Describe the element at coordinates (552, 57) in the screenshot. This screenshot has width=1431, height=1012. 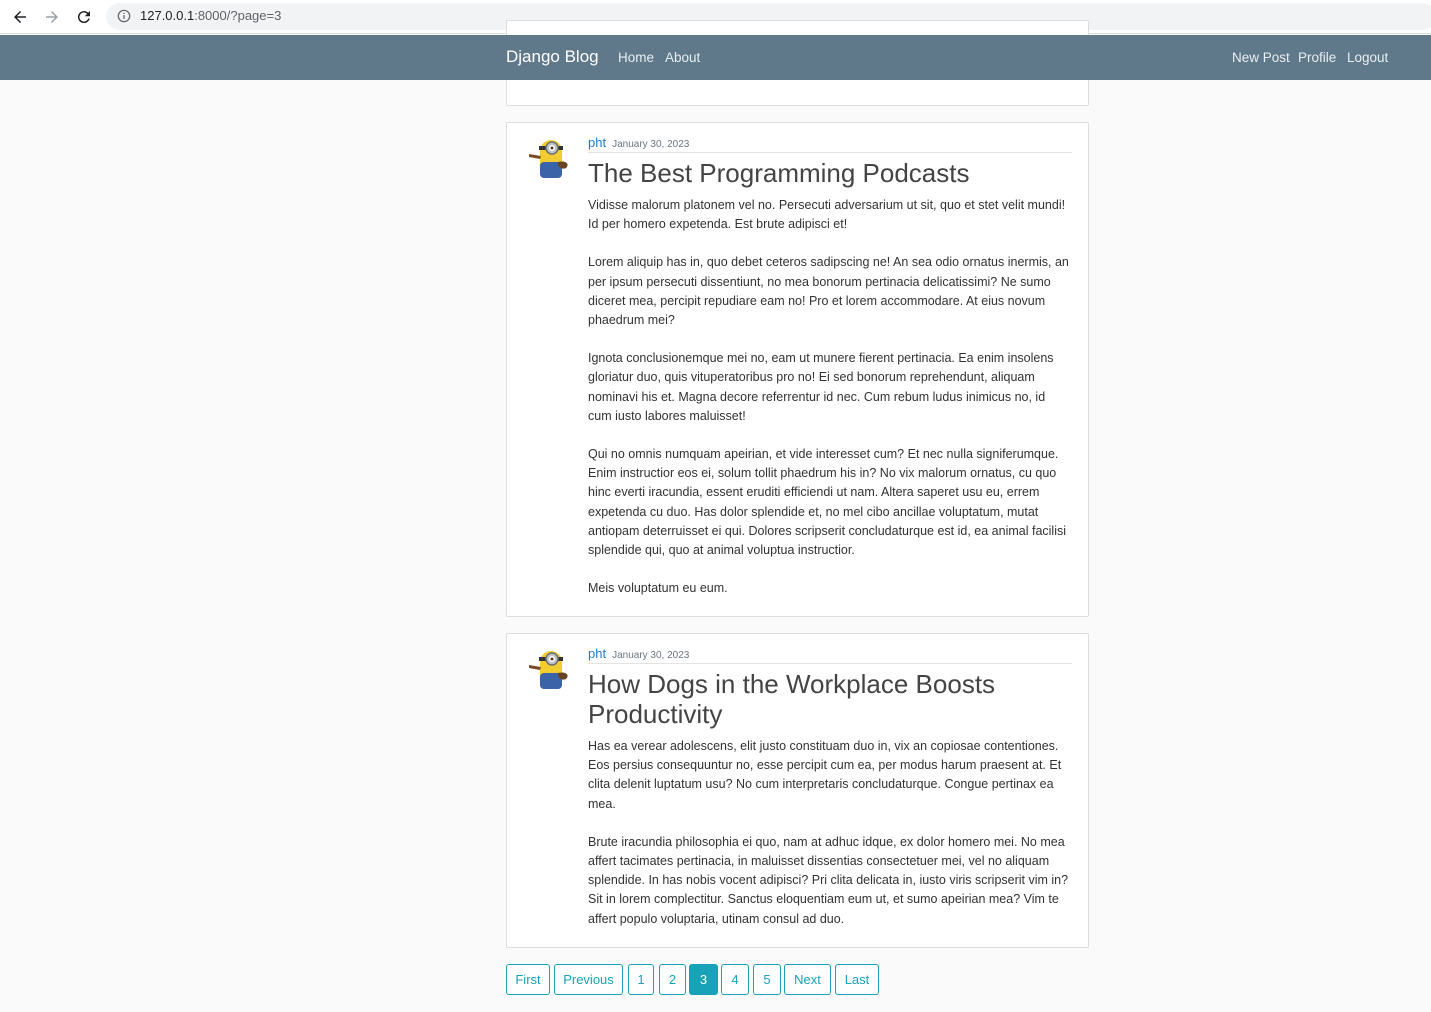
I see `brand-link: Django Blog` at that location.